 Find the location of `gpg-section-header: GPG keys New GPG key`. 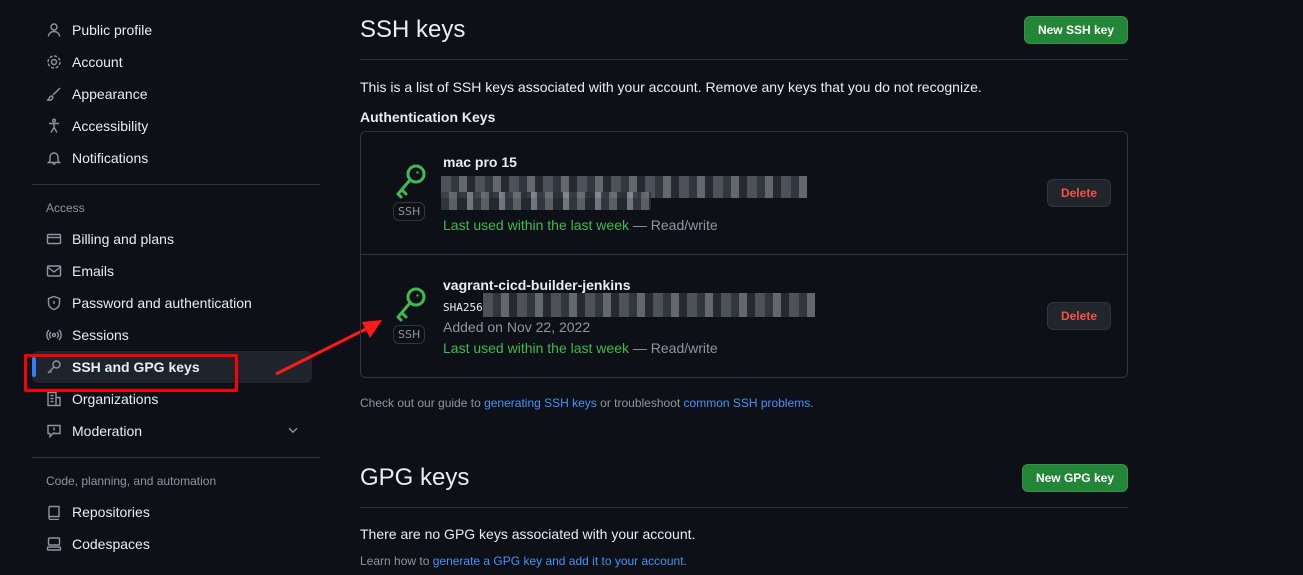

gpg-section-header: GPG keys New GPG key is located at coordinates (744, 478).